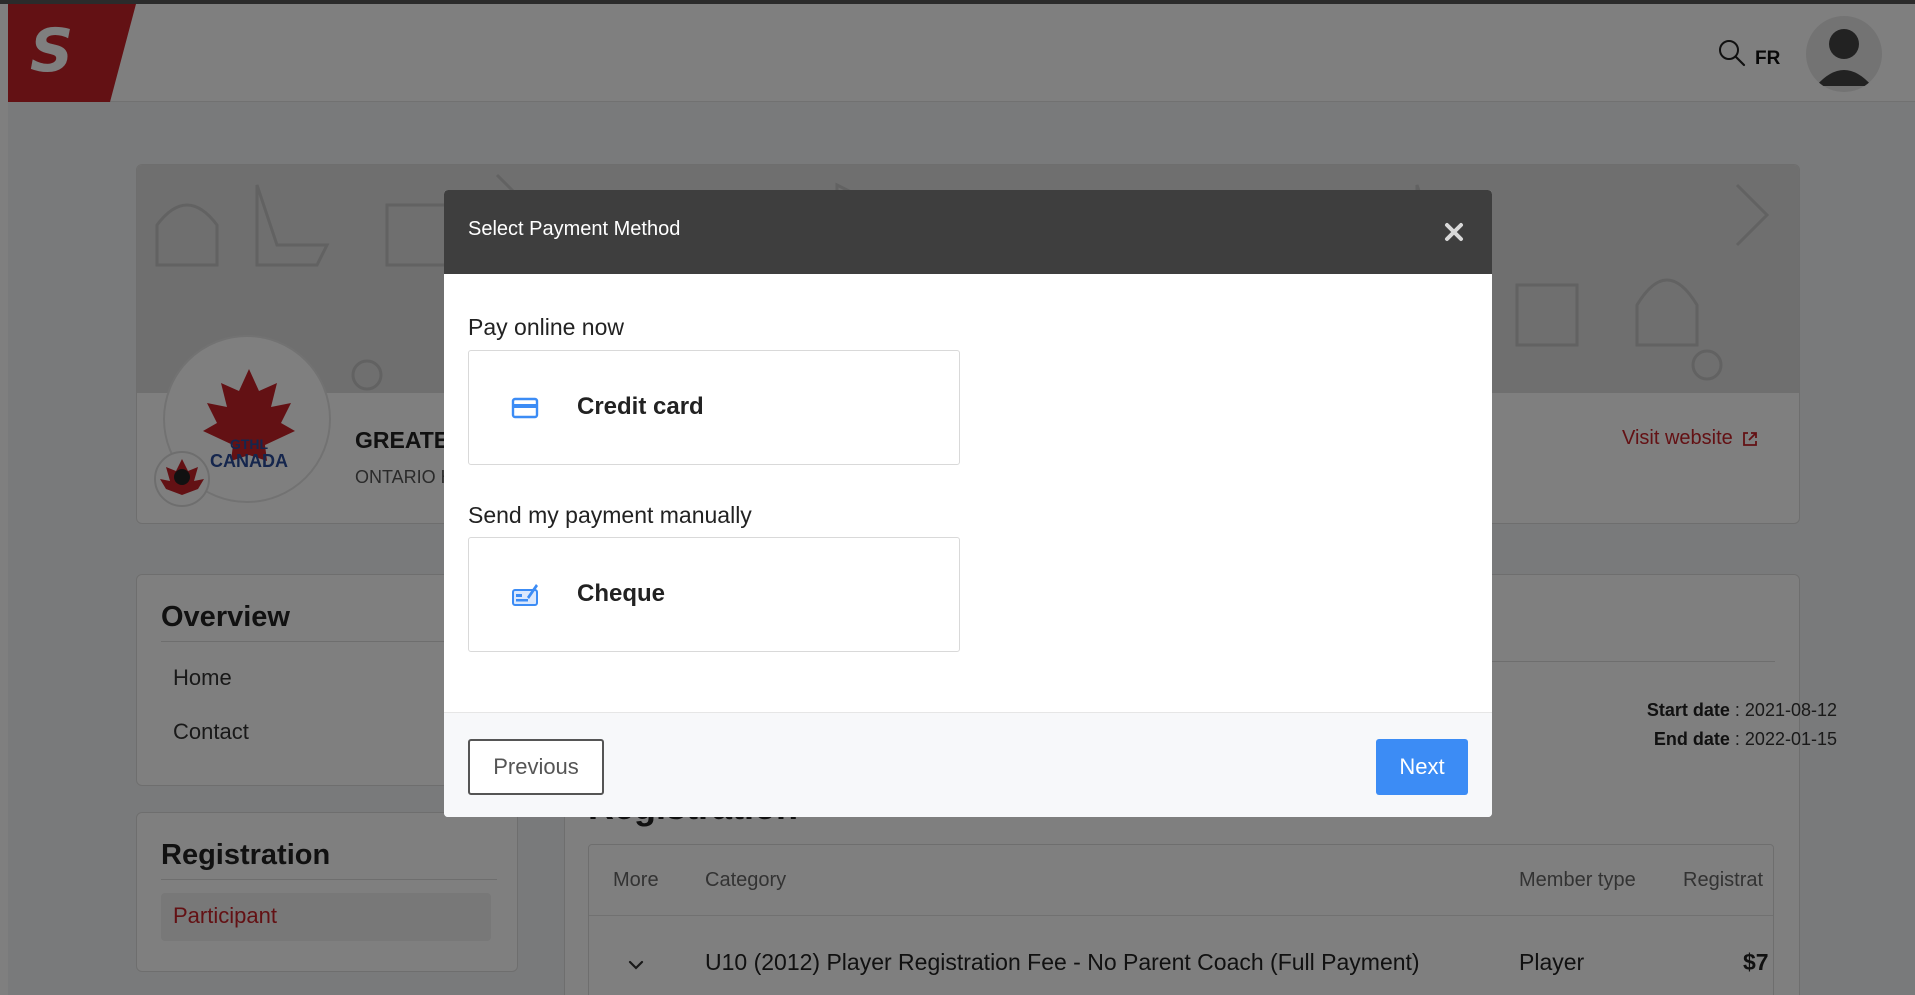 This screenshot has width=1915, height=995. What do you see at coordinates (610, 515) in the screenshot?
I see `send-manually-label: Send my payment manually` at bounding box center [610, 515].